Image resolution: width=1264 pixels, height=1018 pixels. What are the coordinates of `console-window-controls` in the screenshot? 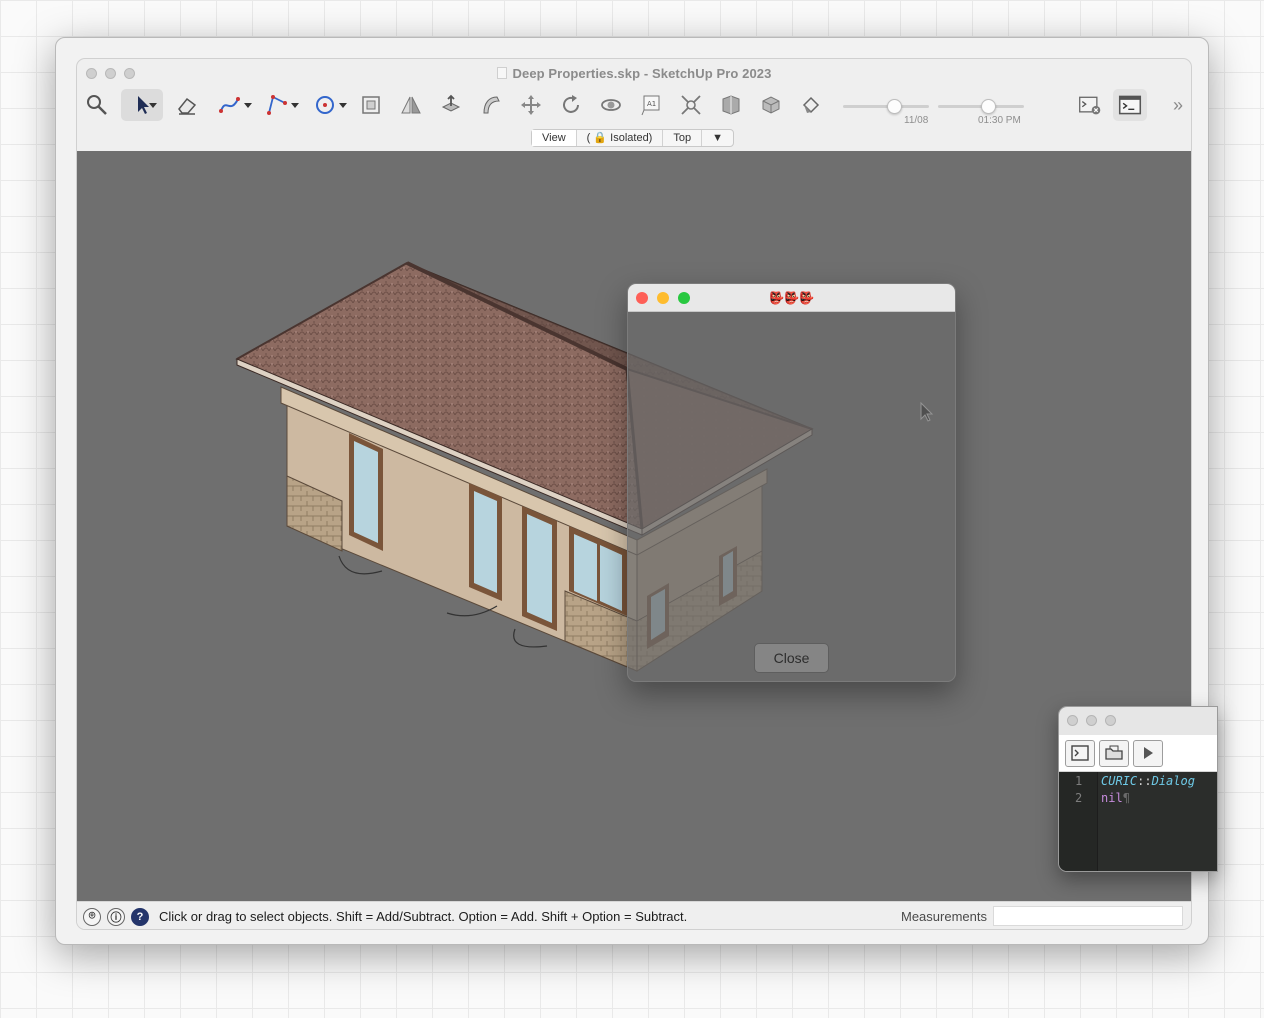 It's located at (1091, 720).